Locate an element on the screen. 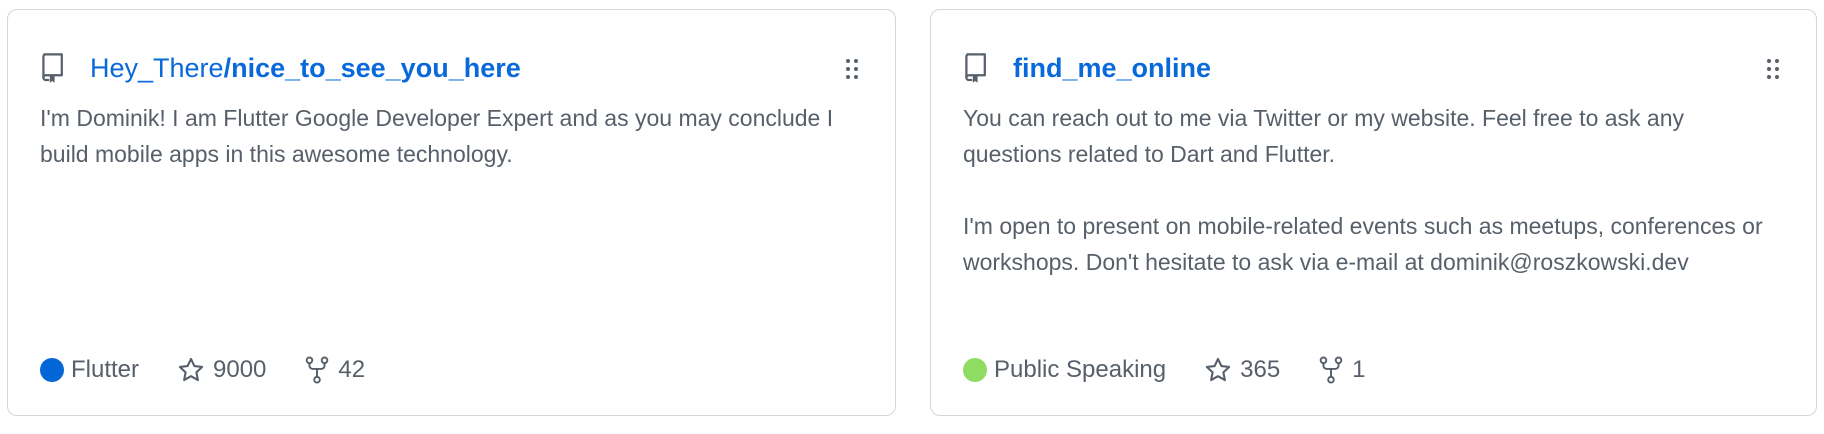 Image resolution: width=1824 pixels, height=434 pixels. repo-meta: Flutter 9000 42 is located at coordinates (221, 370).